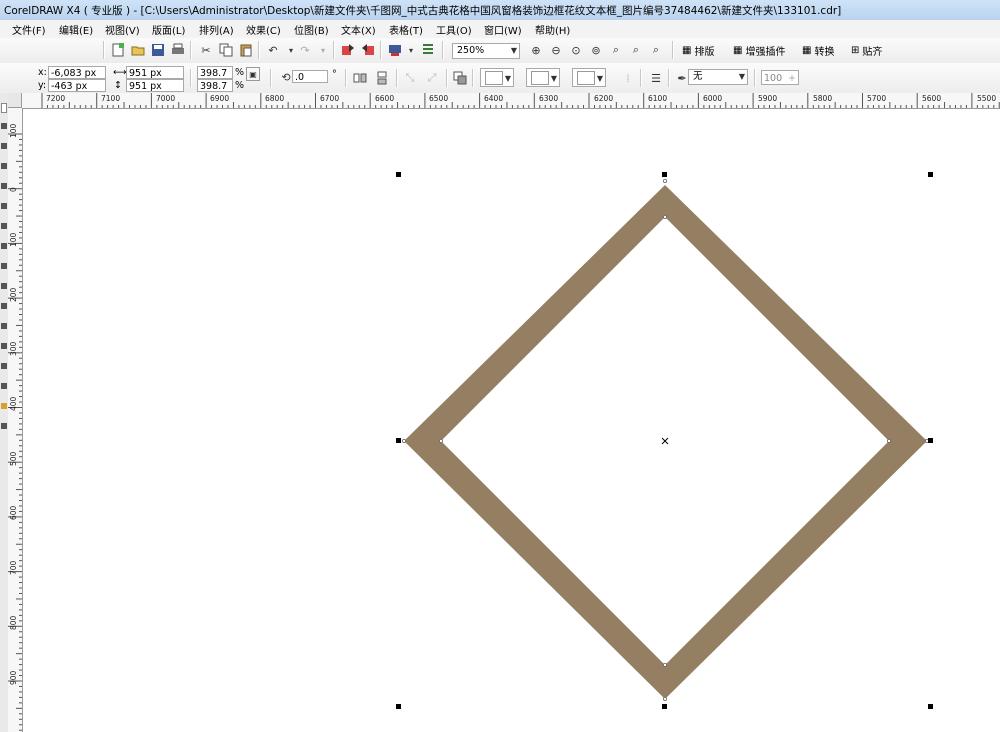 The image size is (1000, 732). I want to click on undo-icon: ↶, so click(273, 50).